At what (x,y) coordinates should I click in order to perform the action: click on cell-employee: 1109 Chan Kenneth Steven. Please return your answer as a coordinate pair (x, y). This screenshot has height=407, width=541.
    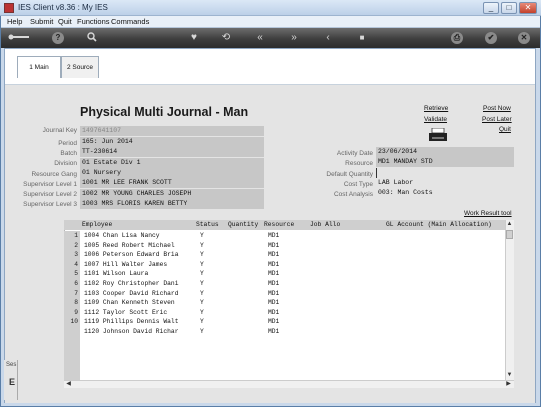
    Looking at the image, I should click on (129, 303).